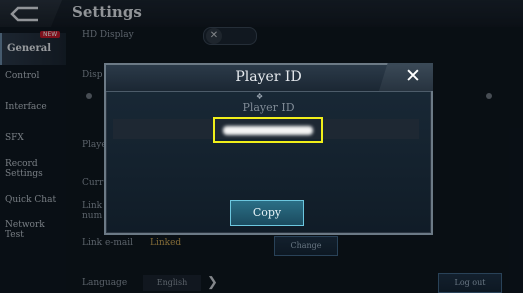  I want to click on player-id-highlight, so click(268, 130).